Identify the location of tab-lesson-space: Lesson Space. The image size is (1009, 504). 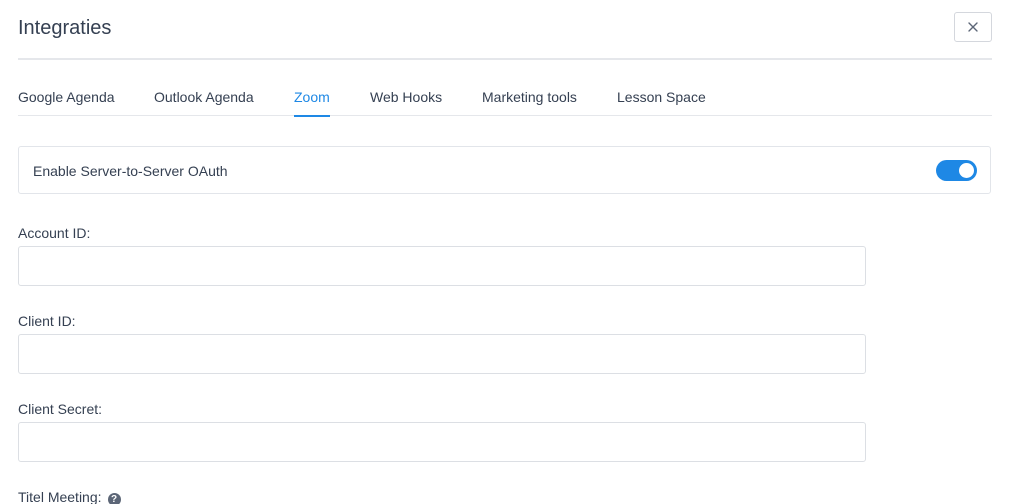
(661, 101).